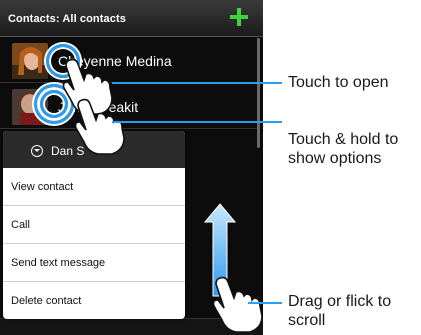 The image size is (421, 335). I want to click on menu-item-label: View contact, so click(42, 187).